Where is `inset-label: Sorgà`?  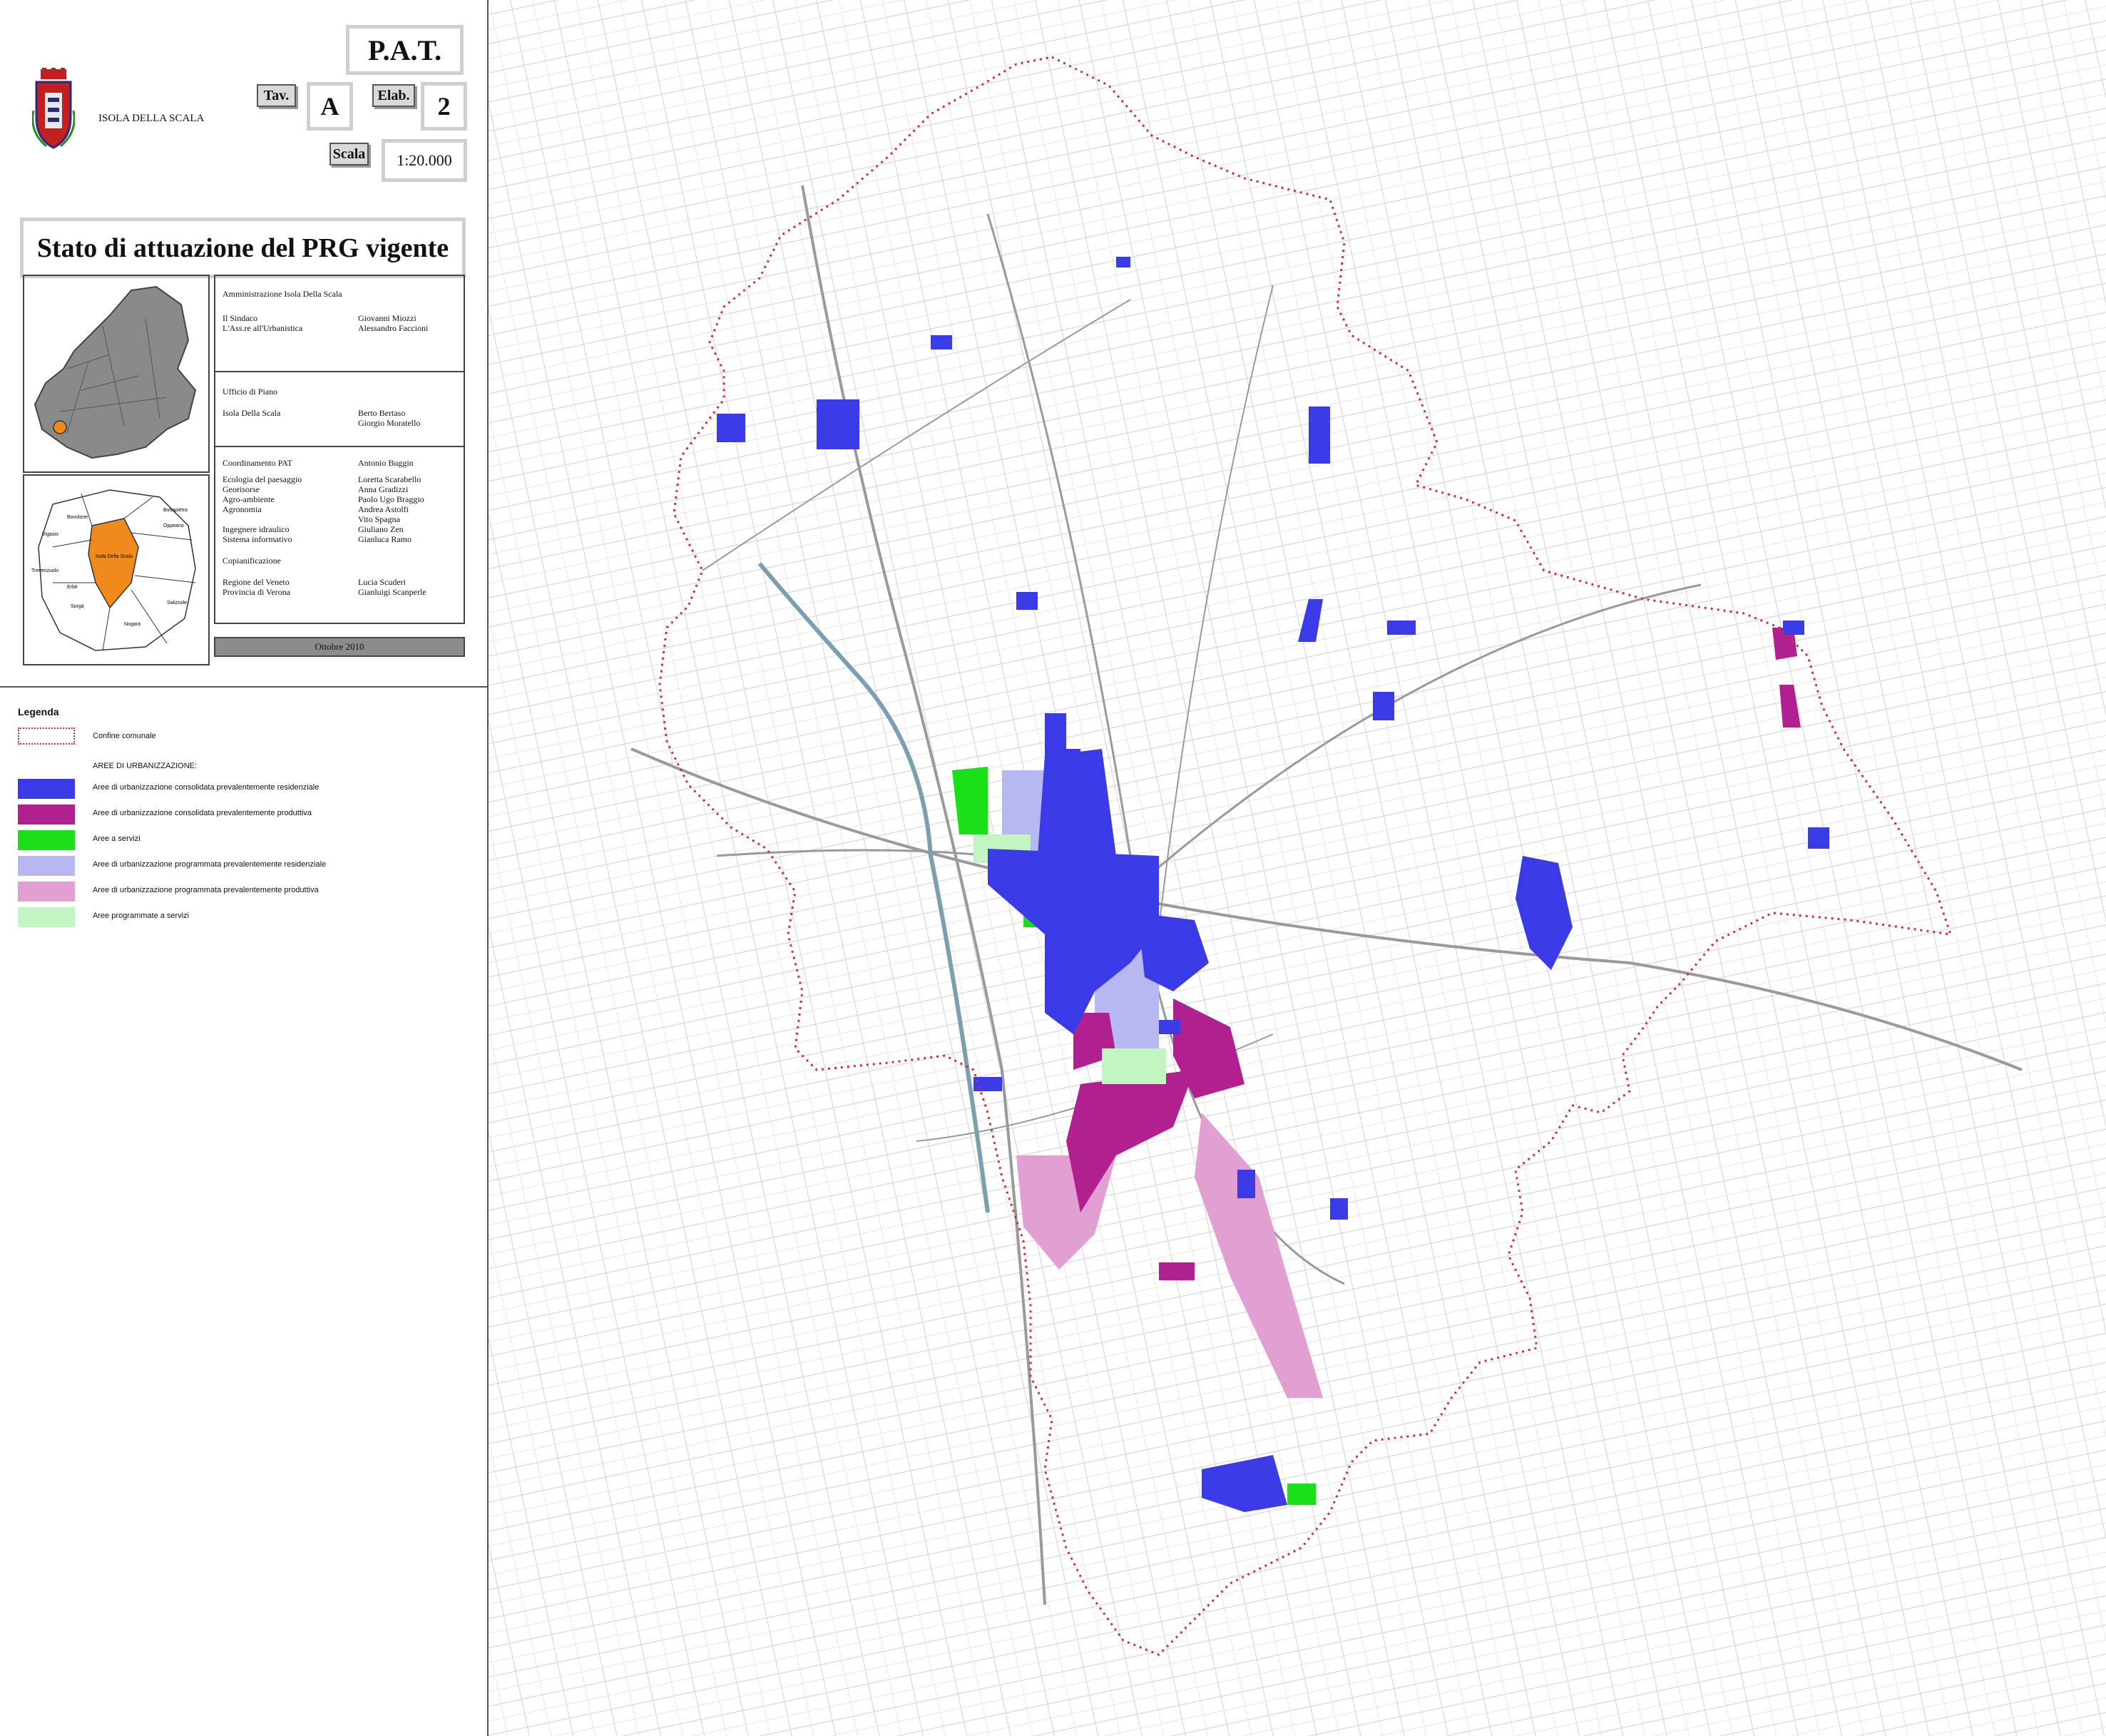
inset-label: Sorgà is located at coordinates (77, 606).